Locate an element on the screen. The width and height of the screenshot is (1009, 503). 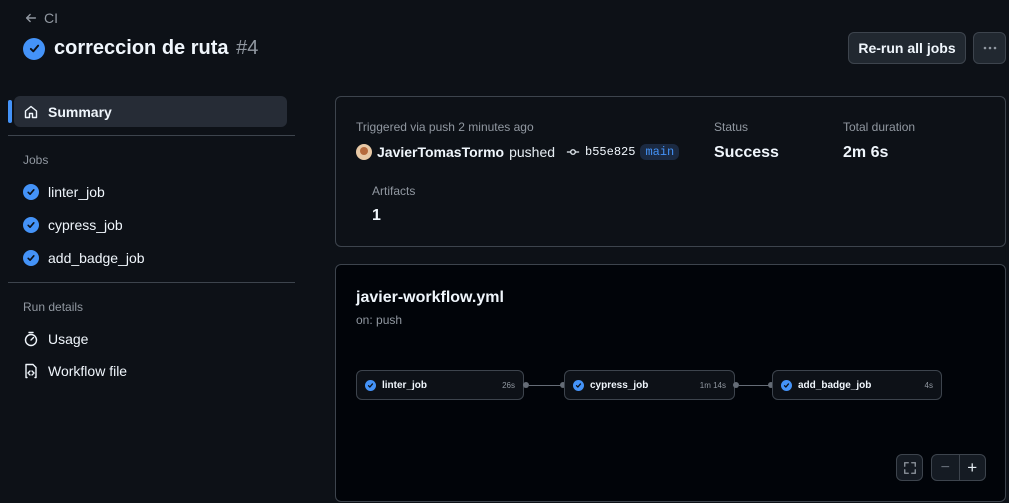
git-commit-icon is located at coordinates (573, 152).